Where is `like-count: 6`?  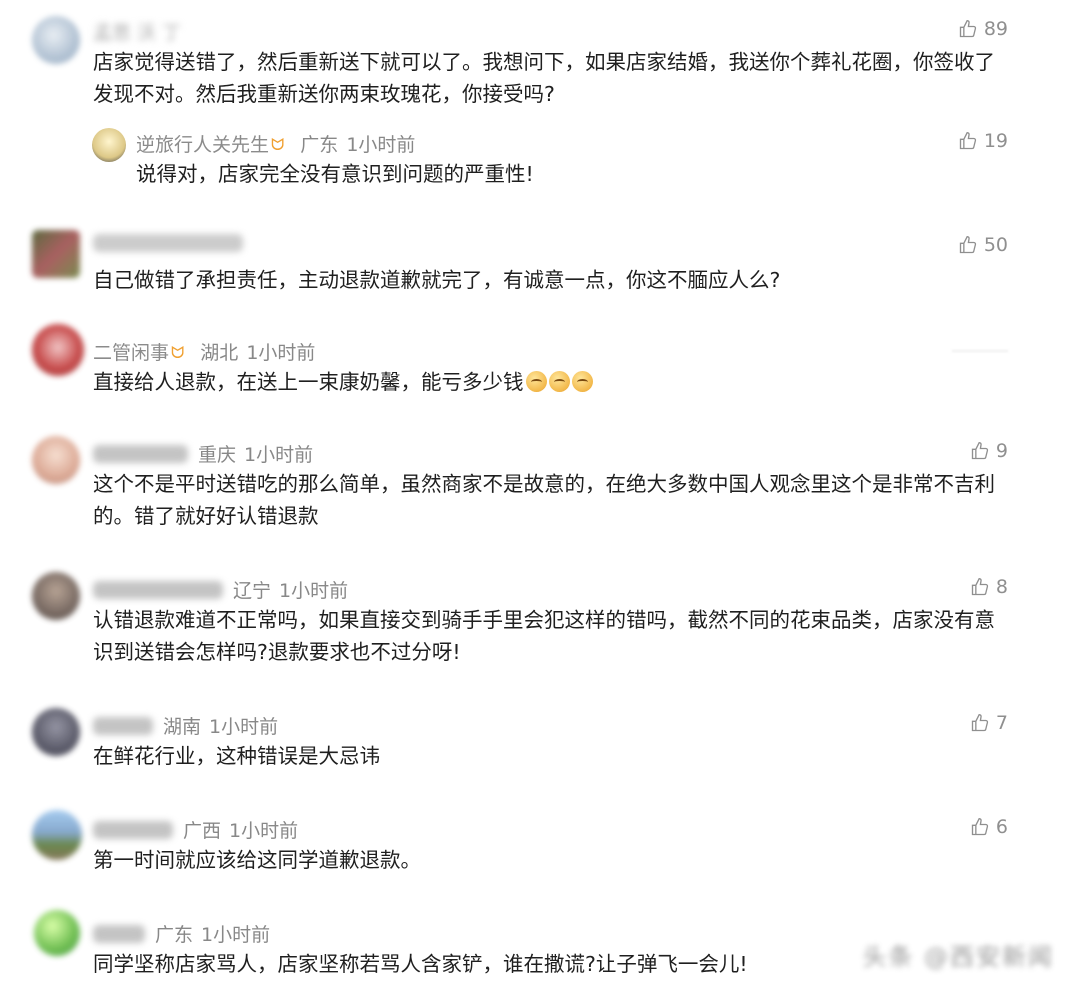
like-count: 6 is located at coordinates (1001, 827).